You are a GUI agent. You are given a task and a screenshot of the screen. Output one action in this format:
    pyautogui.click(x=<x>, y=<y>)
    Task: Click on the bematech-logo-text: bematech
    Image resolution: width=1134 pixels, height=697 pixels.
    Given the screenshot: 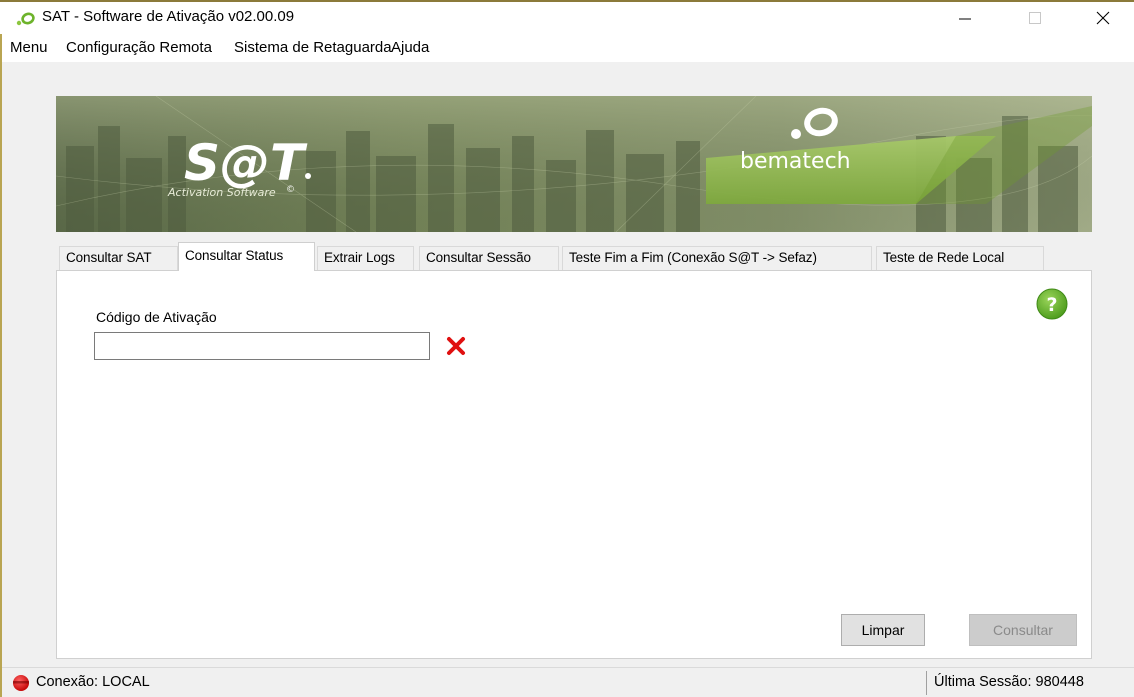 What is the action you would take?
    pyautogui.click(x=795, y=161)
    